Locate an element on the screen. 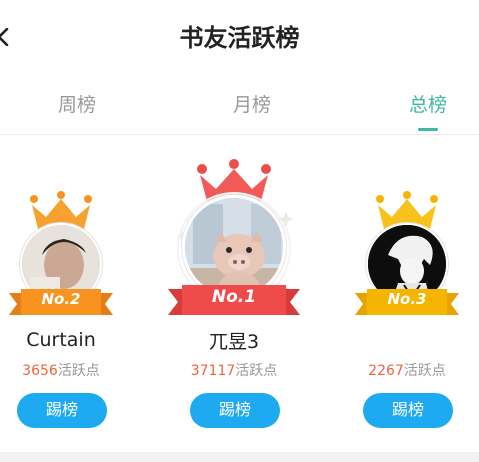 This screenshot has width=479, height=462. user-name: 兀昱3 is located at coordinates (234, 340).